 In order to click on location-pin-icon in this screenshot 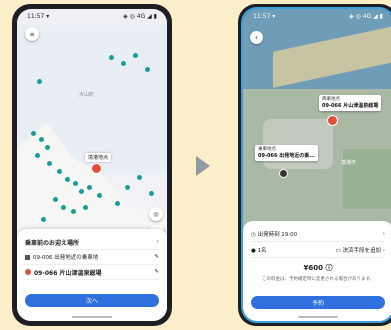, I will do `click(96, 168)`.